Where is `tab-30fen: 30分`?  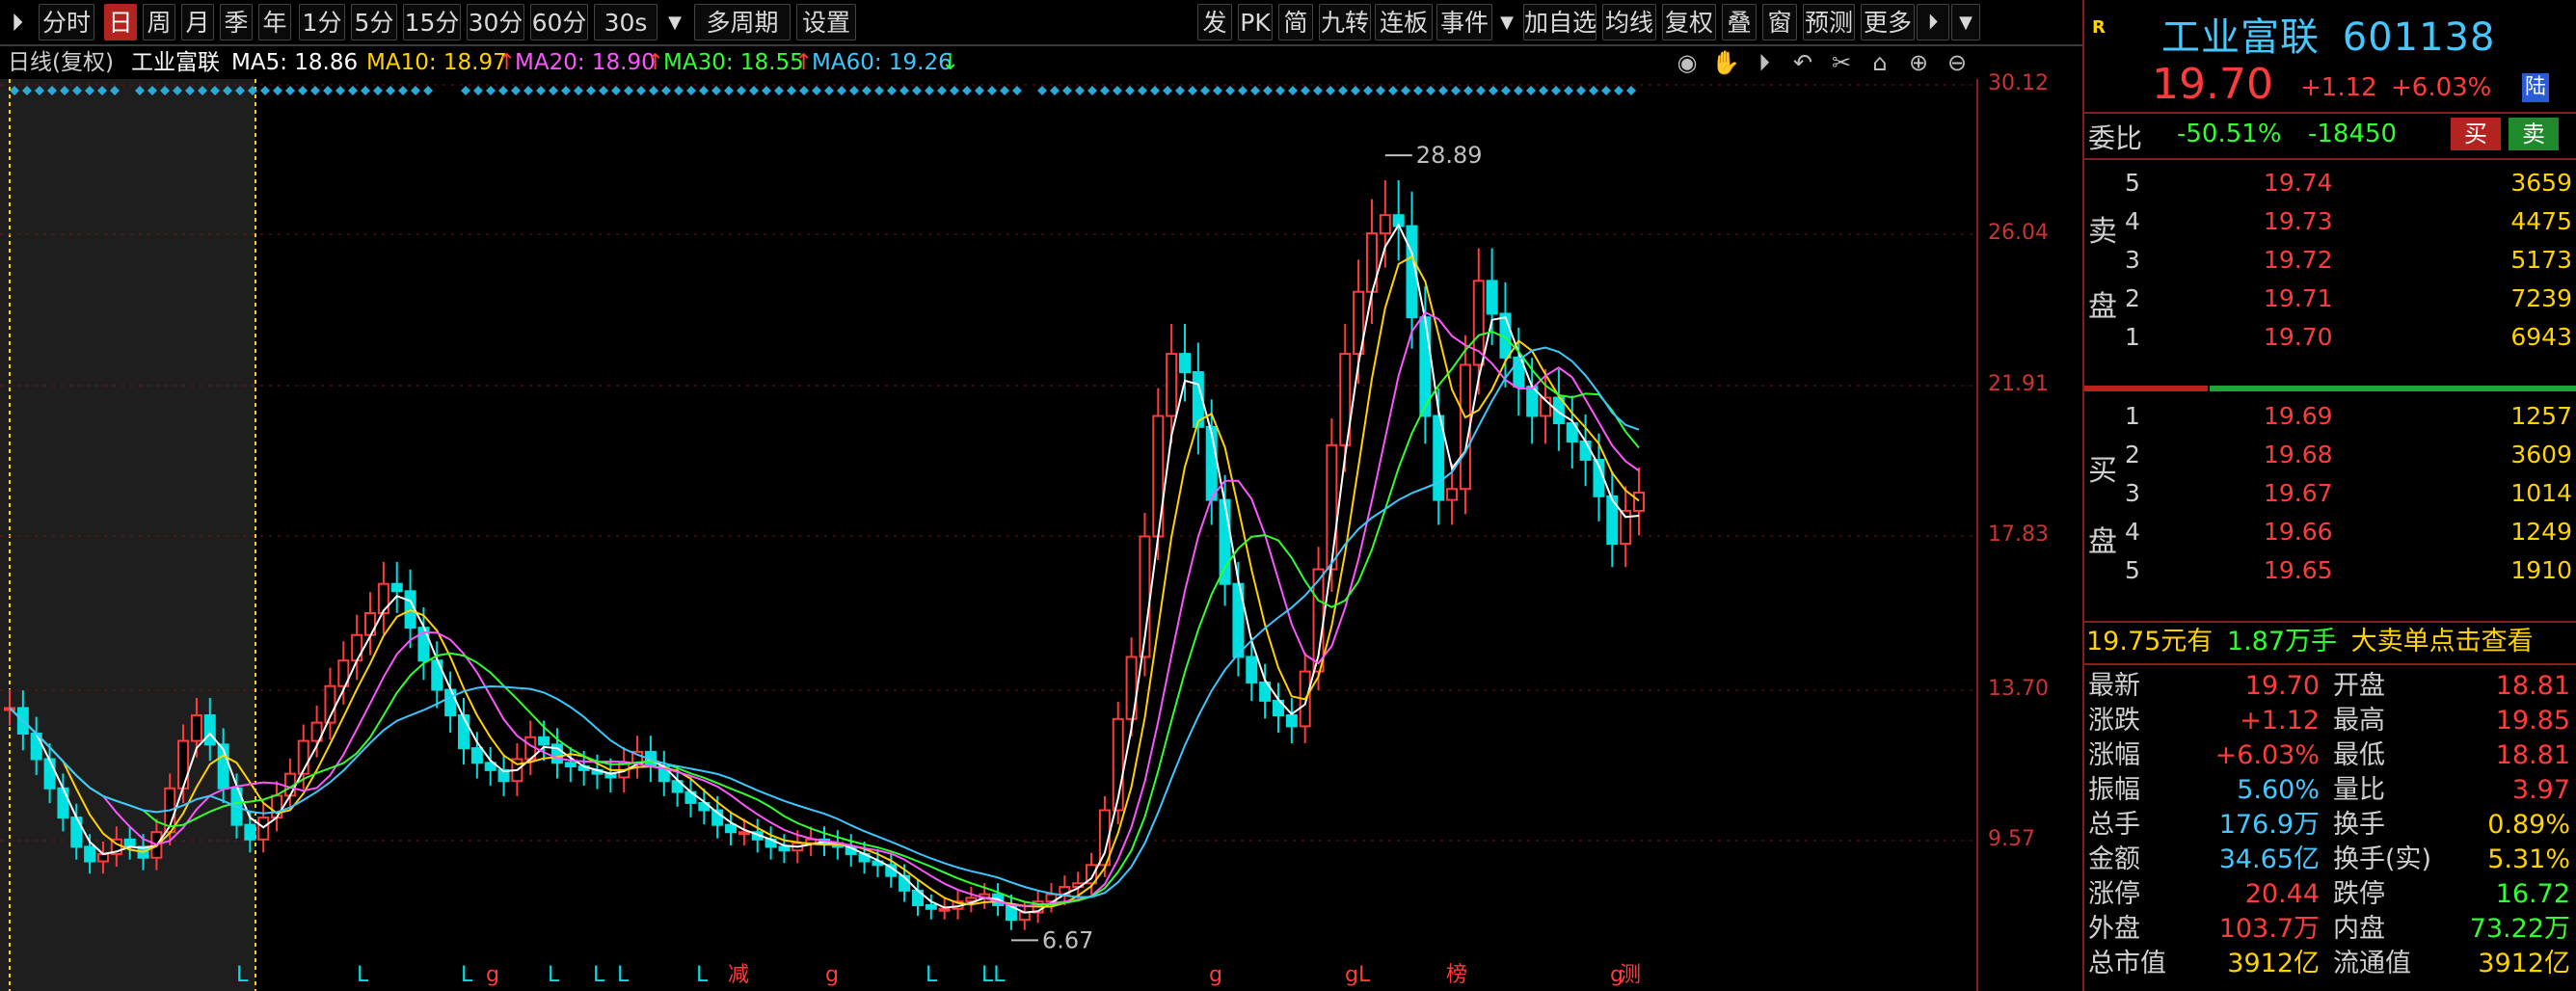 tab-30fen: 30分 is located at coordinates (495, 22).